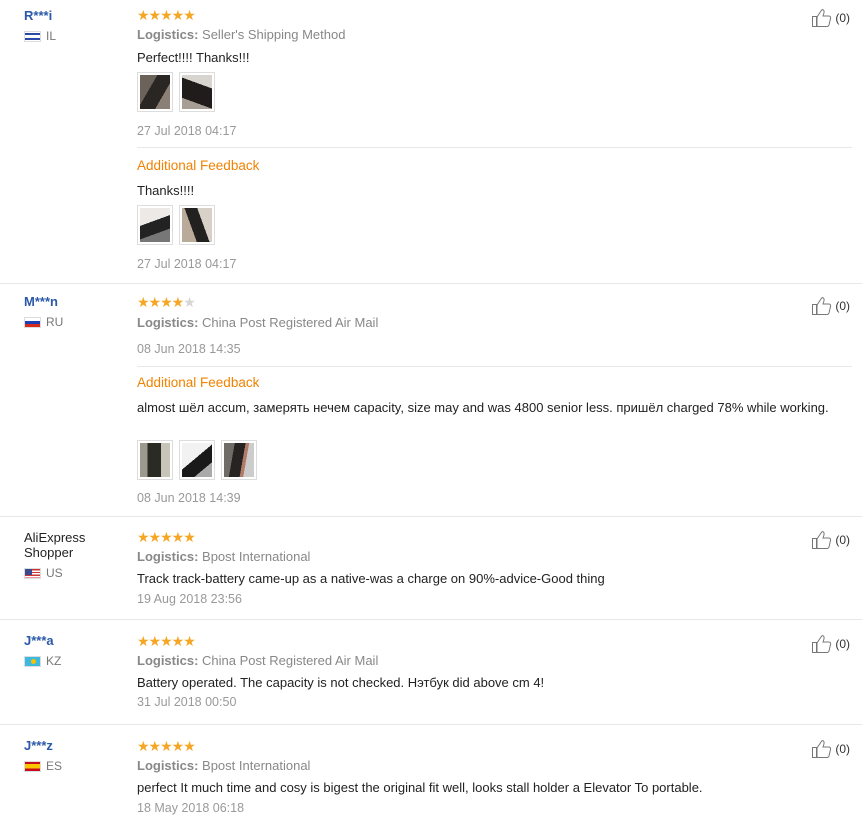  Describe the element at coordinates (494, 92) in the screenshot. I see `review-photos` at that location.